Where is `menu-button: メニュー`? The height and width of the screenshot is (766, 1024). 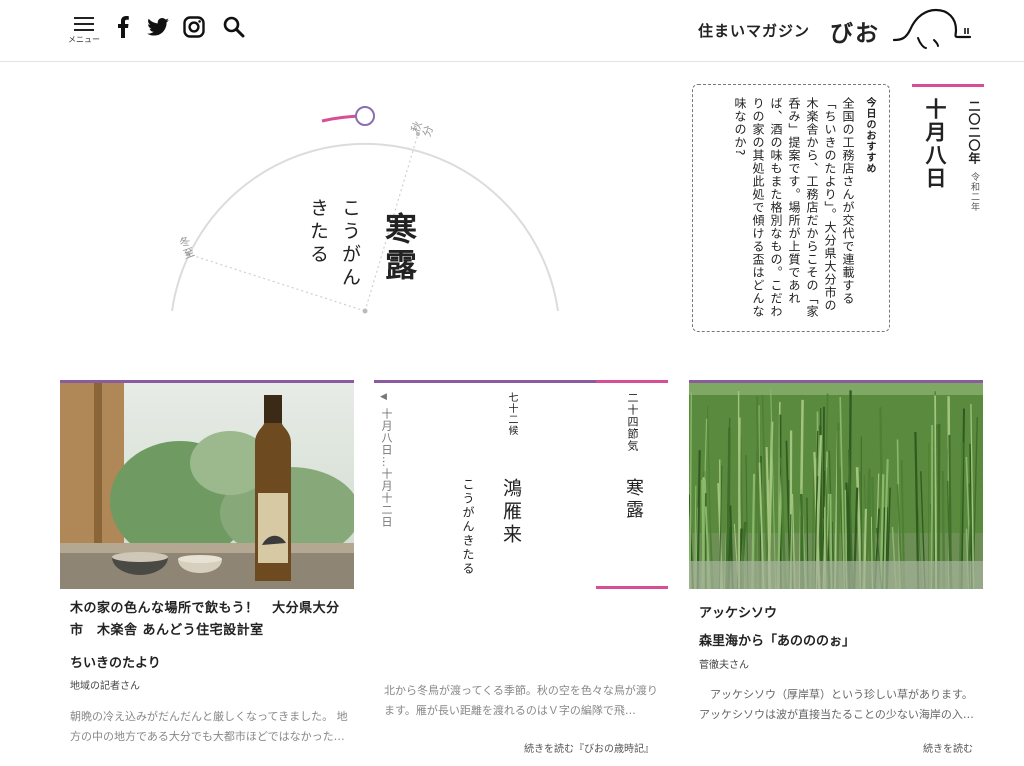
menu-button: メニュー is located at coordinates (84, 32).